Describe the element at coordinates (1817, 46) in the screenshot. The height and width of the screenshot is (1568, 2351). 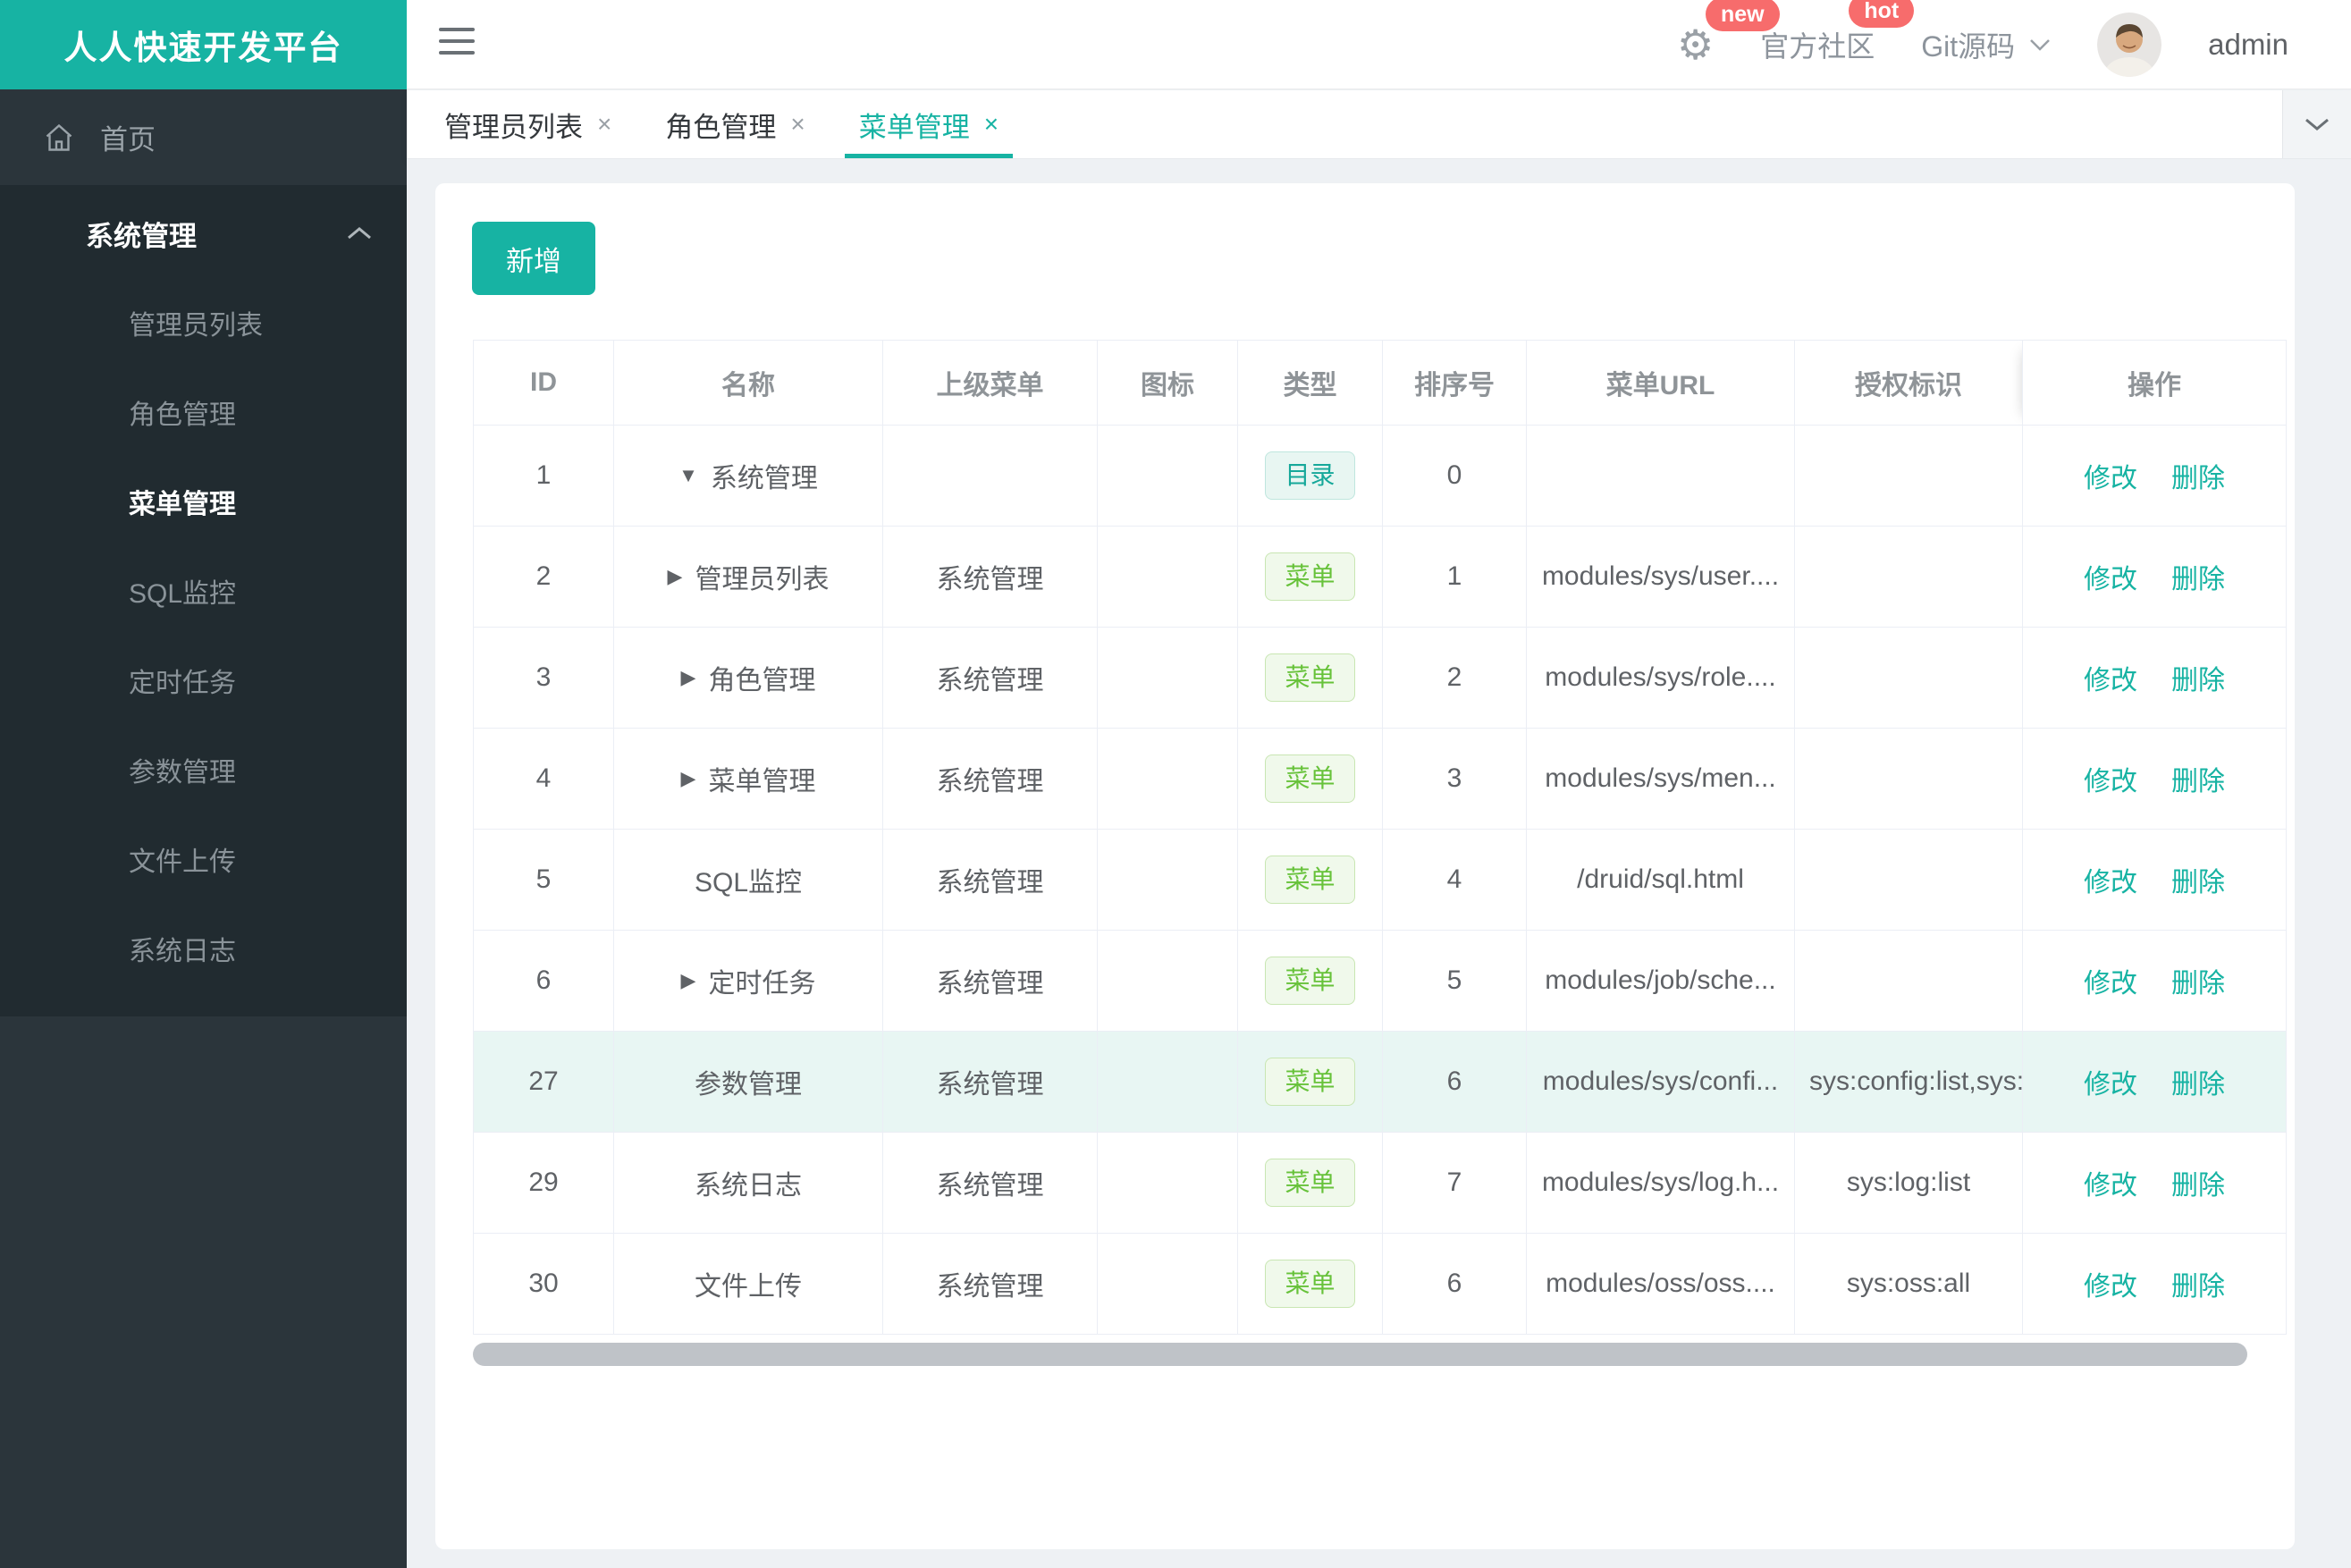
I see `community-label: 官方社区` at that location.